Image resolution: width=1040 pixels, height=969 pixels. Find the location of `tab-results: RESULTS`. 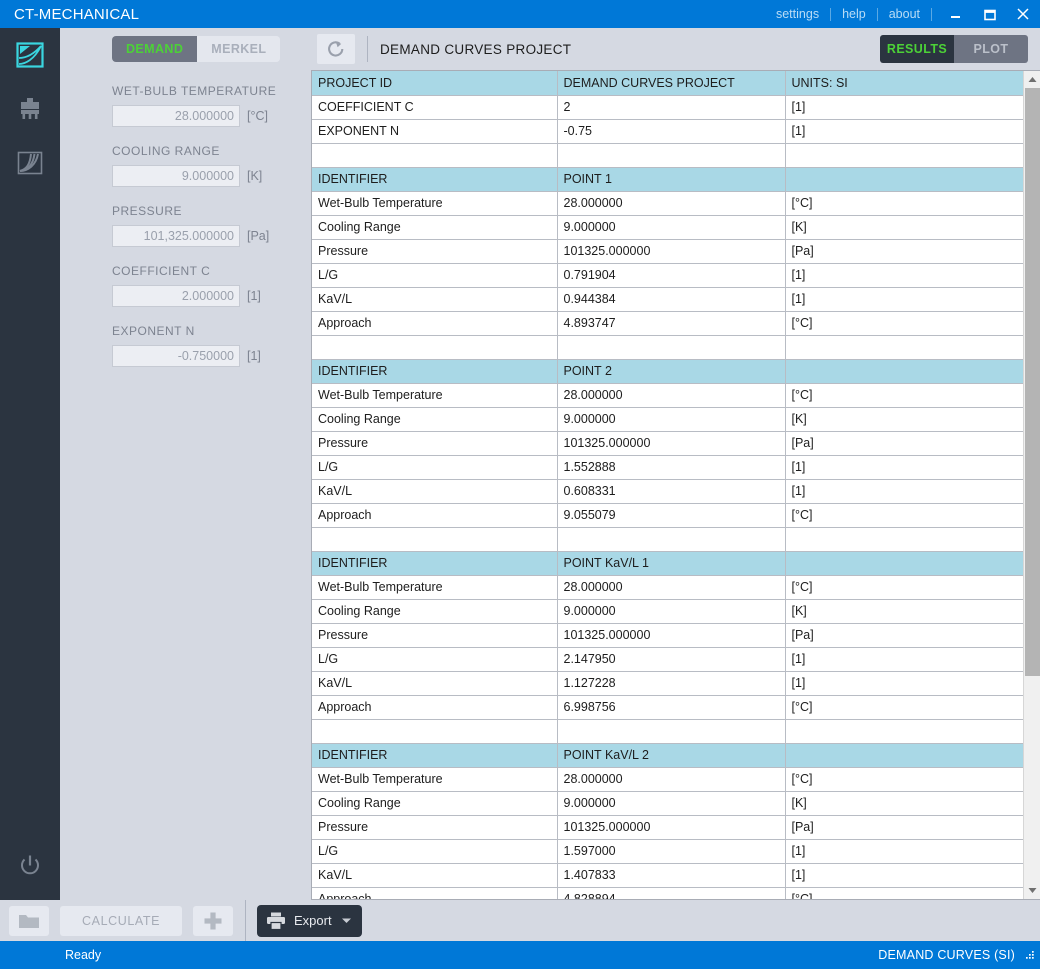

tab-results: RESULTS is located at coordinates (917, 49).